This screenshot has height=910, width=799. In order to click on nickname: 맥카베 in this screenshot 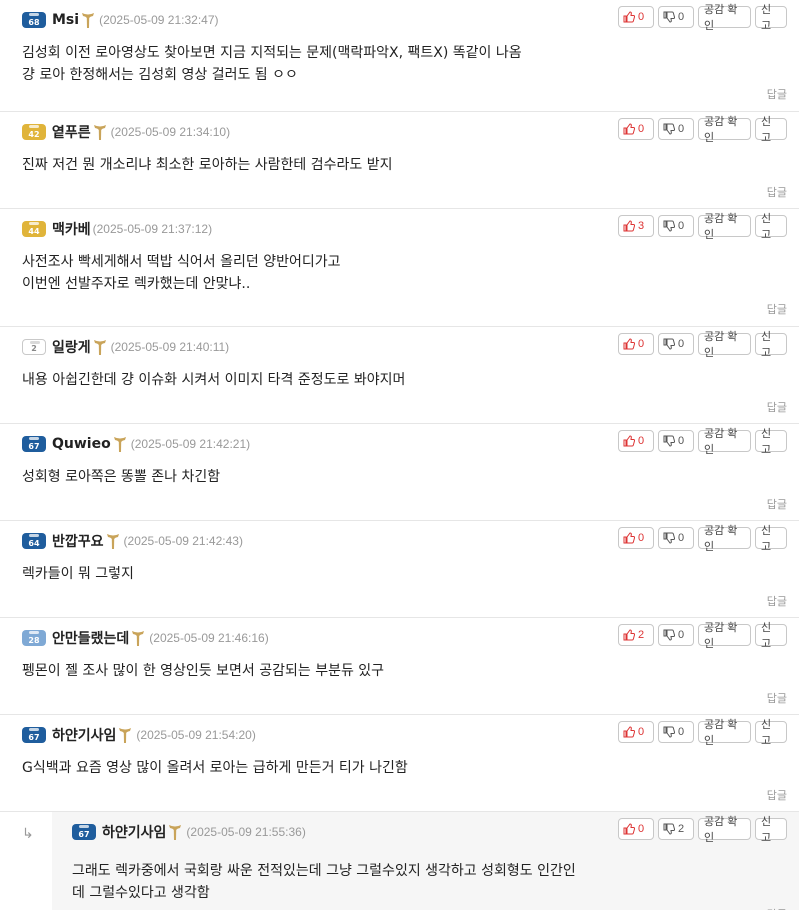, I will do `click(71, 229)`.